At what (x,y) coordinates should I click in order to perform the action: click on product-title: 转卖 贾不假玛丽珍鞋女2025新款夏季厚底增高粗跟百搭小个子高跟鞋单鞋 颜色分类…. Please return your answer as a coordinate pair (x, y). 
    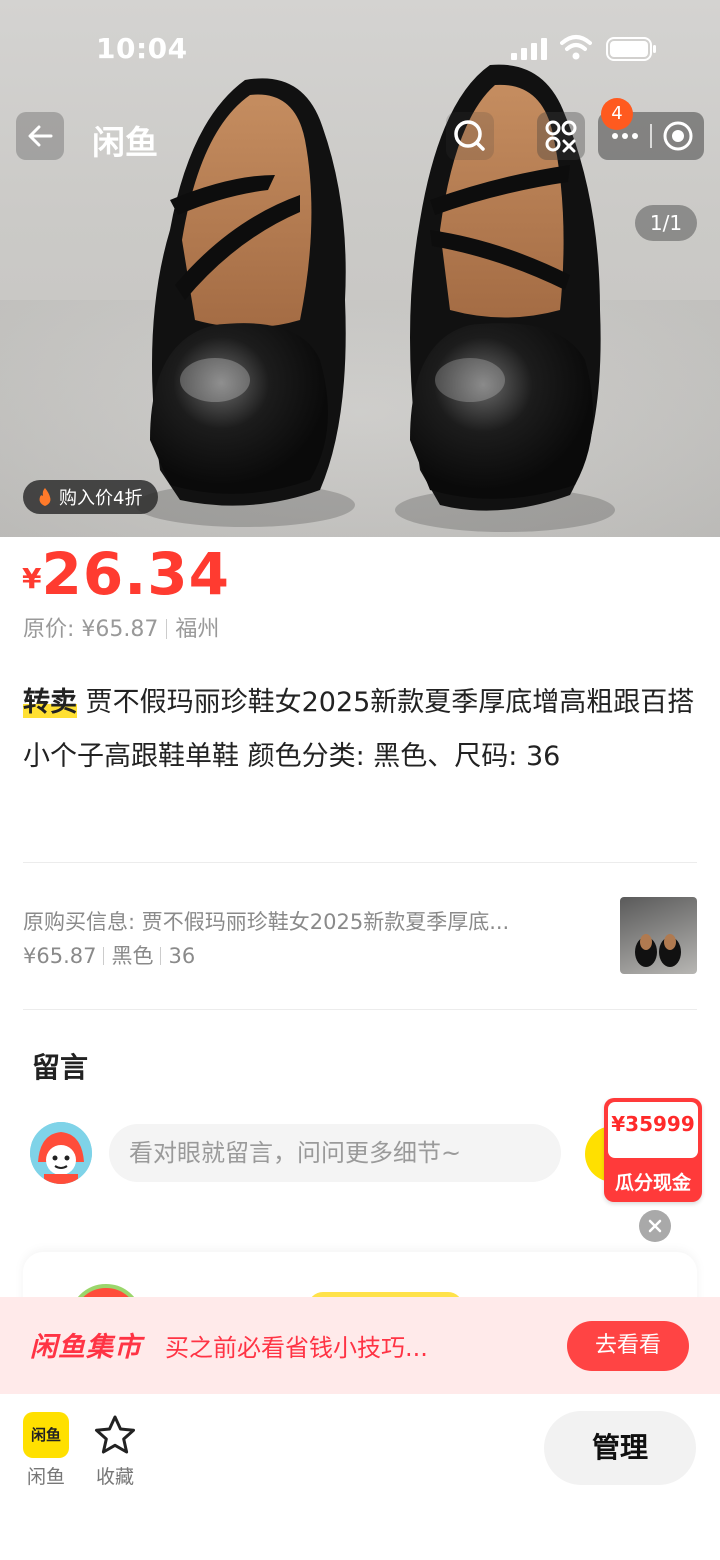
    Looking at the image, I should click on (359, 730).